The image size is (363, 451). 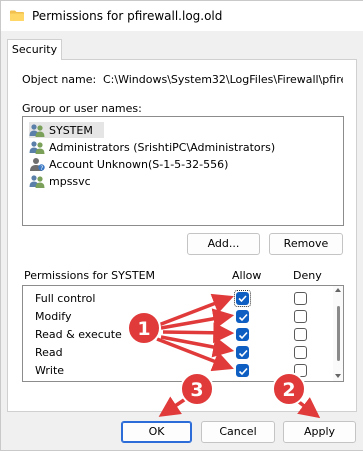 What do you see at coordinates (178, 317) in the screenshot?
I see `perm-row-modify: Modify` at bounding box center [178, 317].